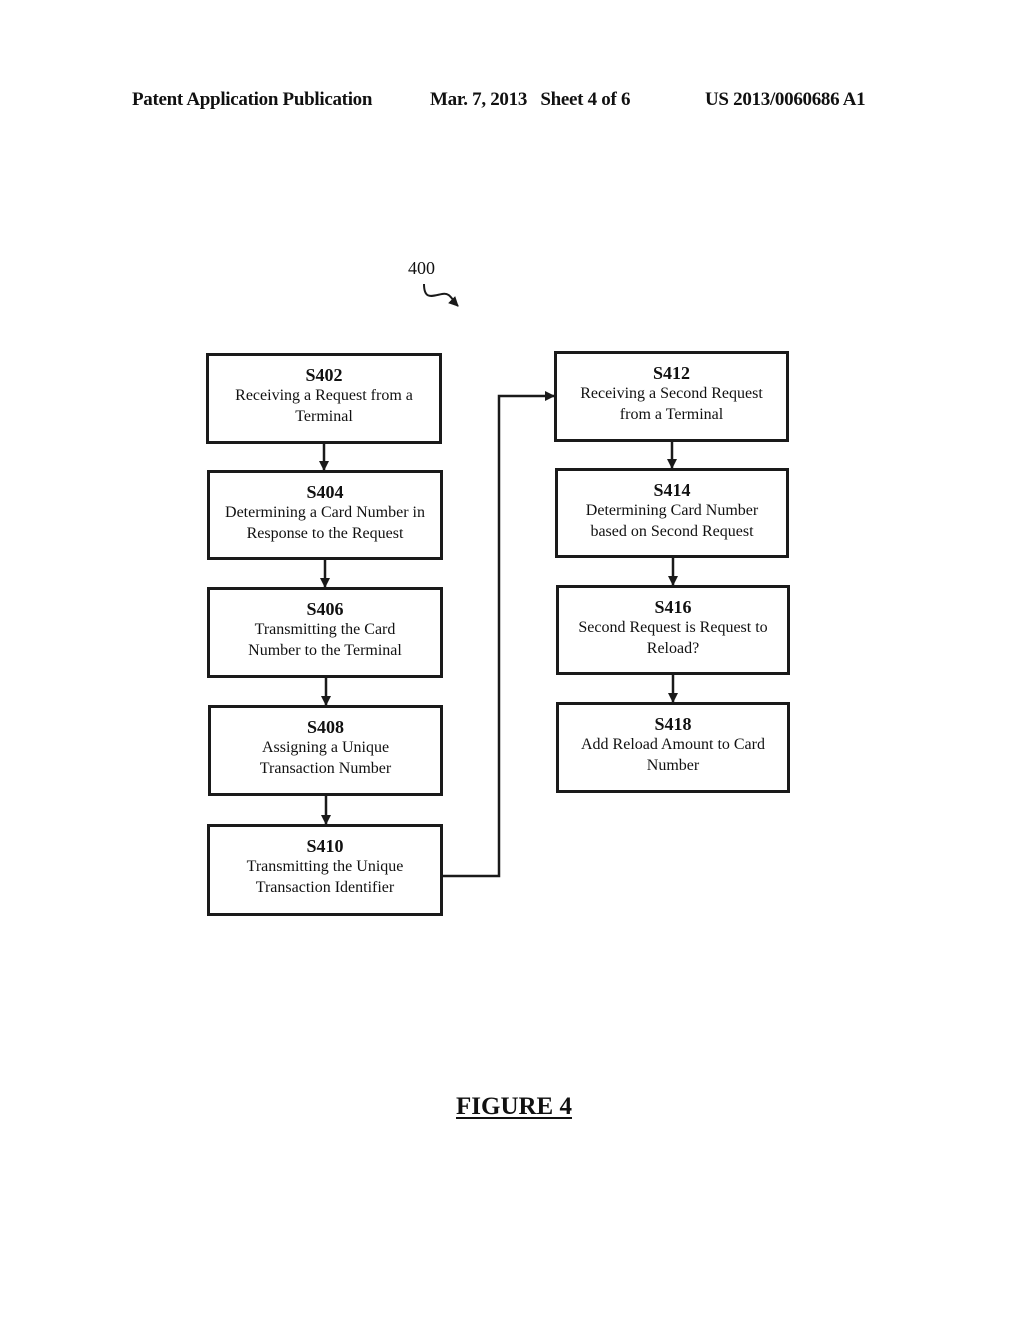 This screenshot has height=1320, width=1024. I want to click on step-id: S404, so click(325, 492).